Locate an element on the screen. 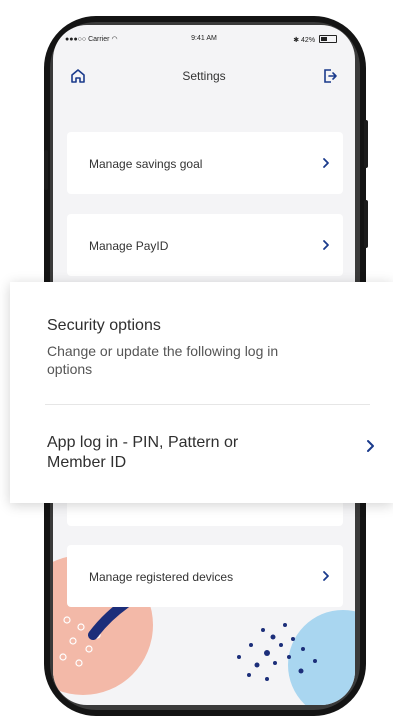 Image resolution: width=393 pixels, height=716 pixels. side-button-volume is located at coordinates (366, 224).